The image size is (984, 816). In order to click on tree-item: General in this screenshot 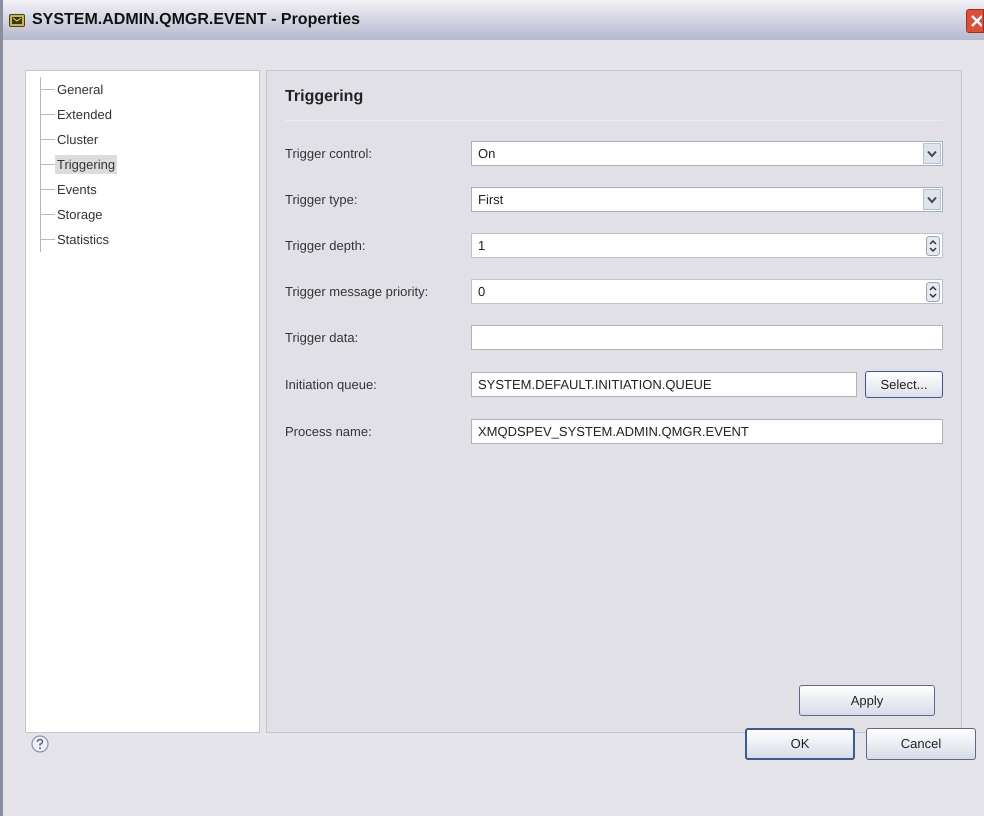, I will do `click(80, 90)`.